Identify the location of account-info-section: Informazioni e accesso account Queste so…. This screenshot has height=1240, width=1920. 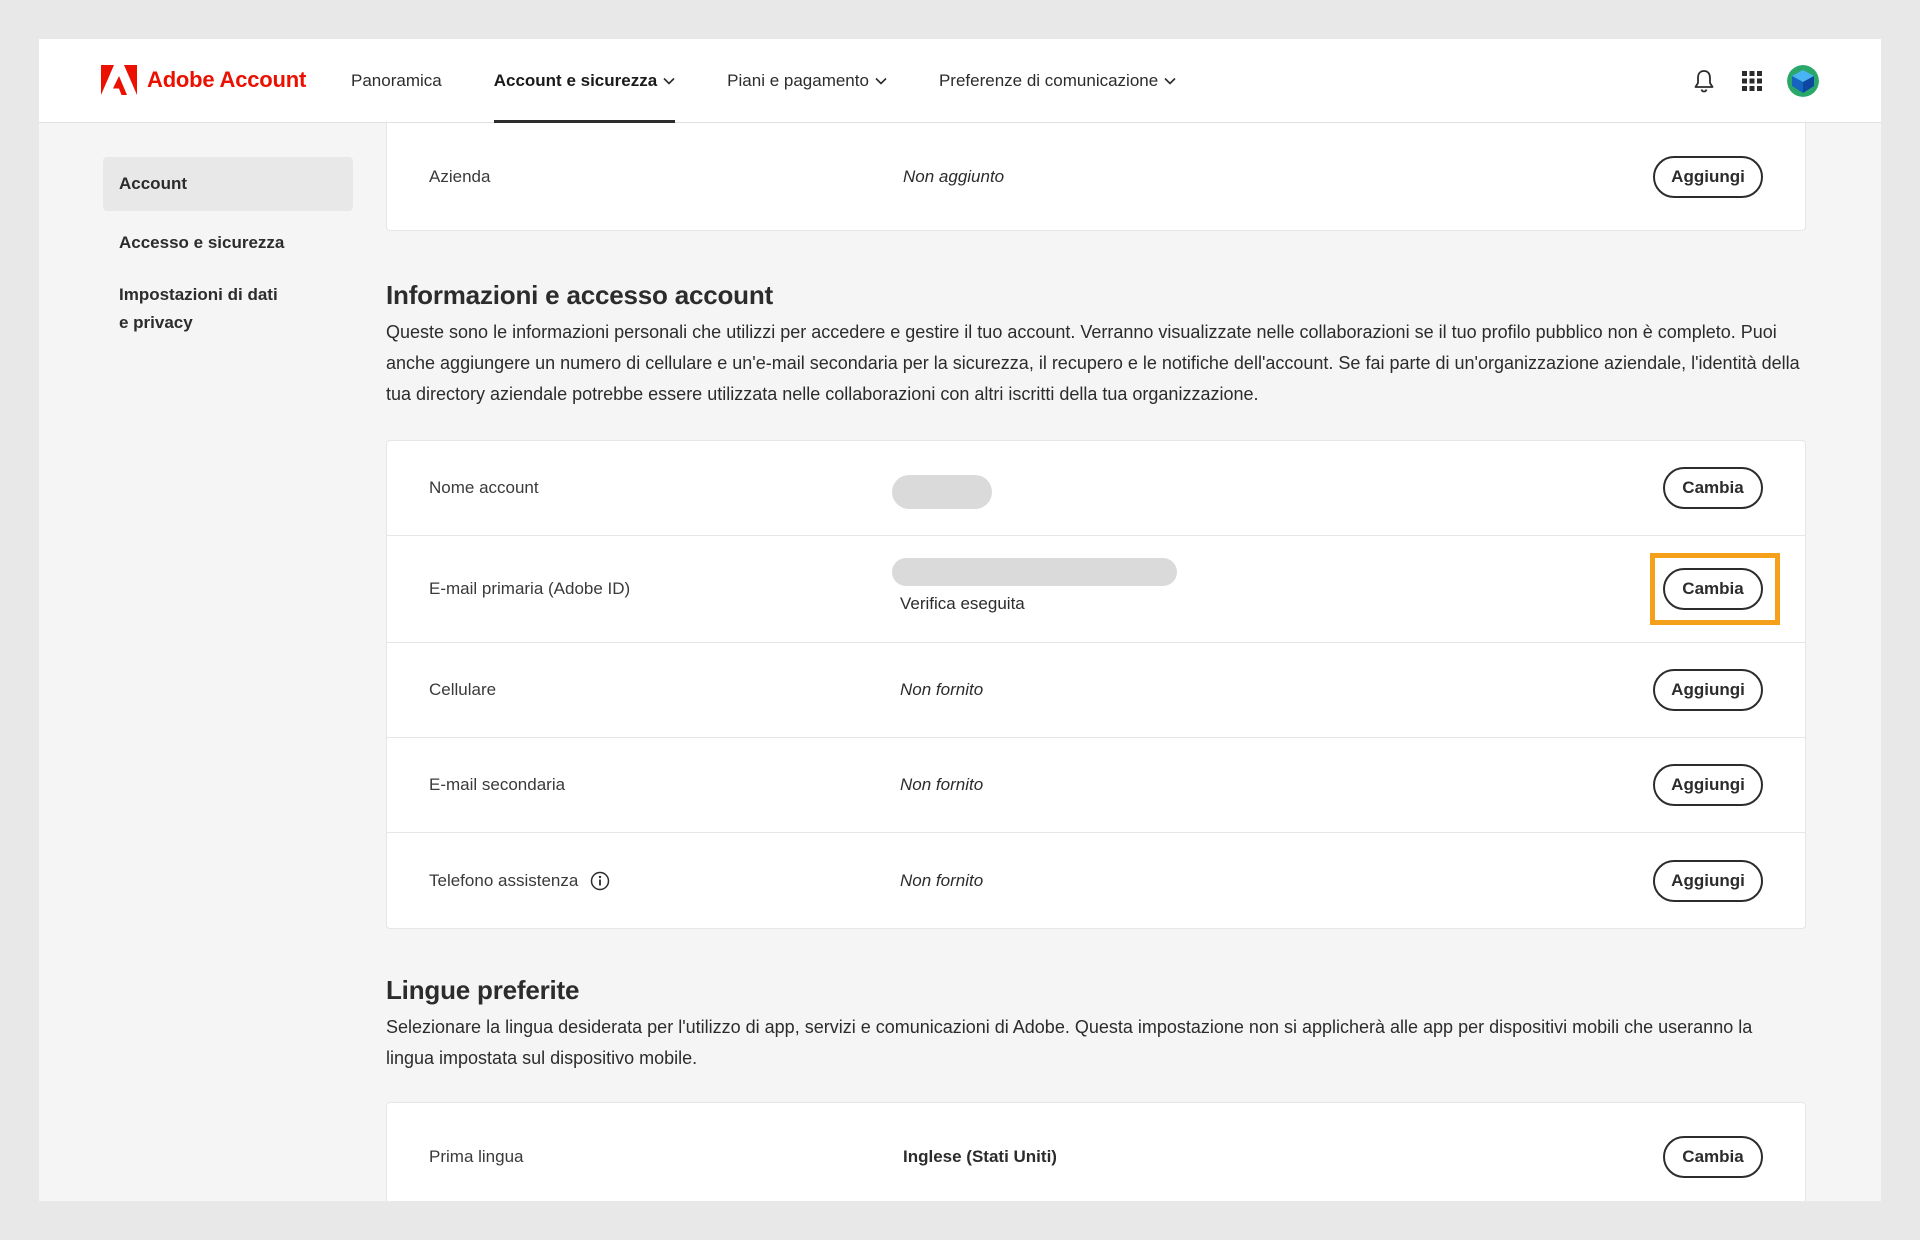
(1096, 345).